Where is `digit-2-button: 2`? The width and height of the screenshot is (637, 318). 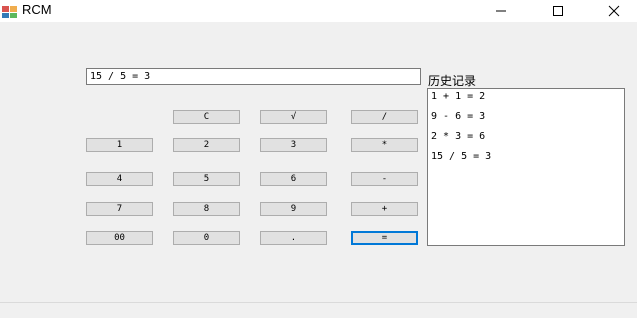 digit-2-button: 2 is located at coordinates (206, 145).